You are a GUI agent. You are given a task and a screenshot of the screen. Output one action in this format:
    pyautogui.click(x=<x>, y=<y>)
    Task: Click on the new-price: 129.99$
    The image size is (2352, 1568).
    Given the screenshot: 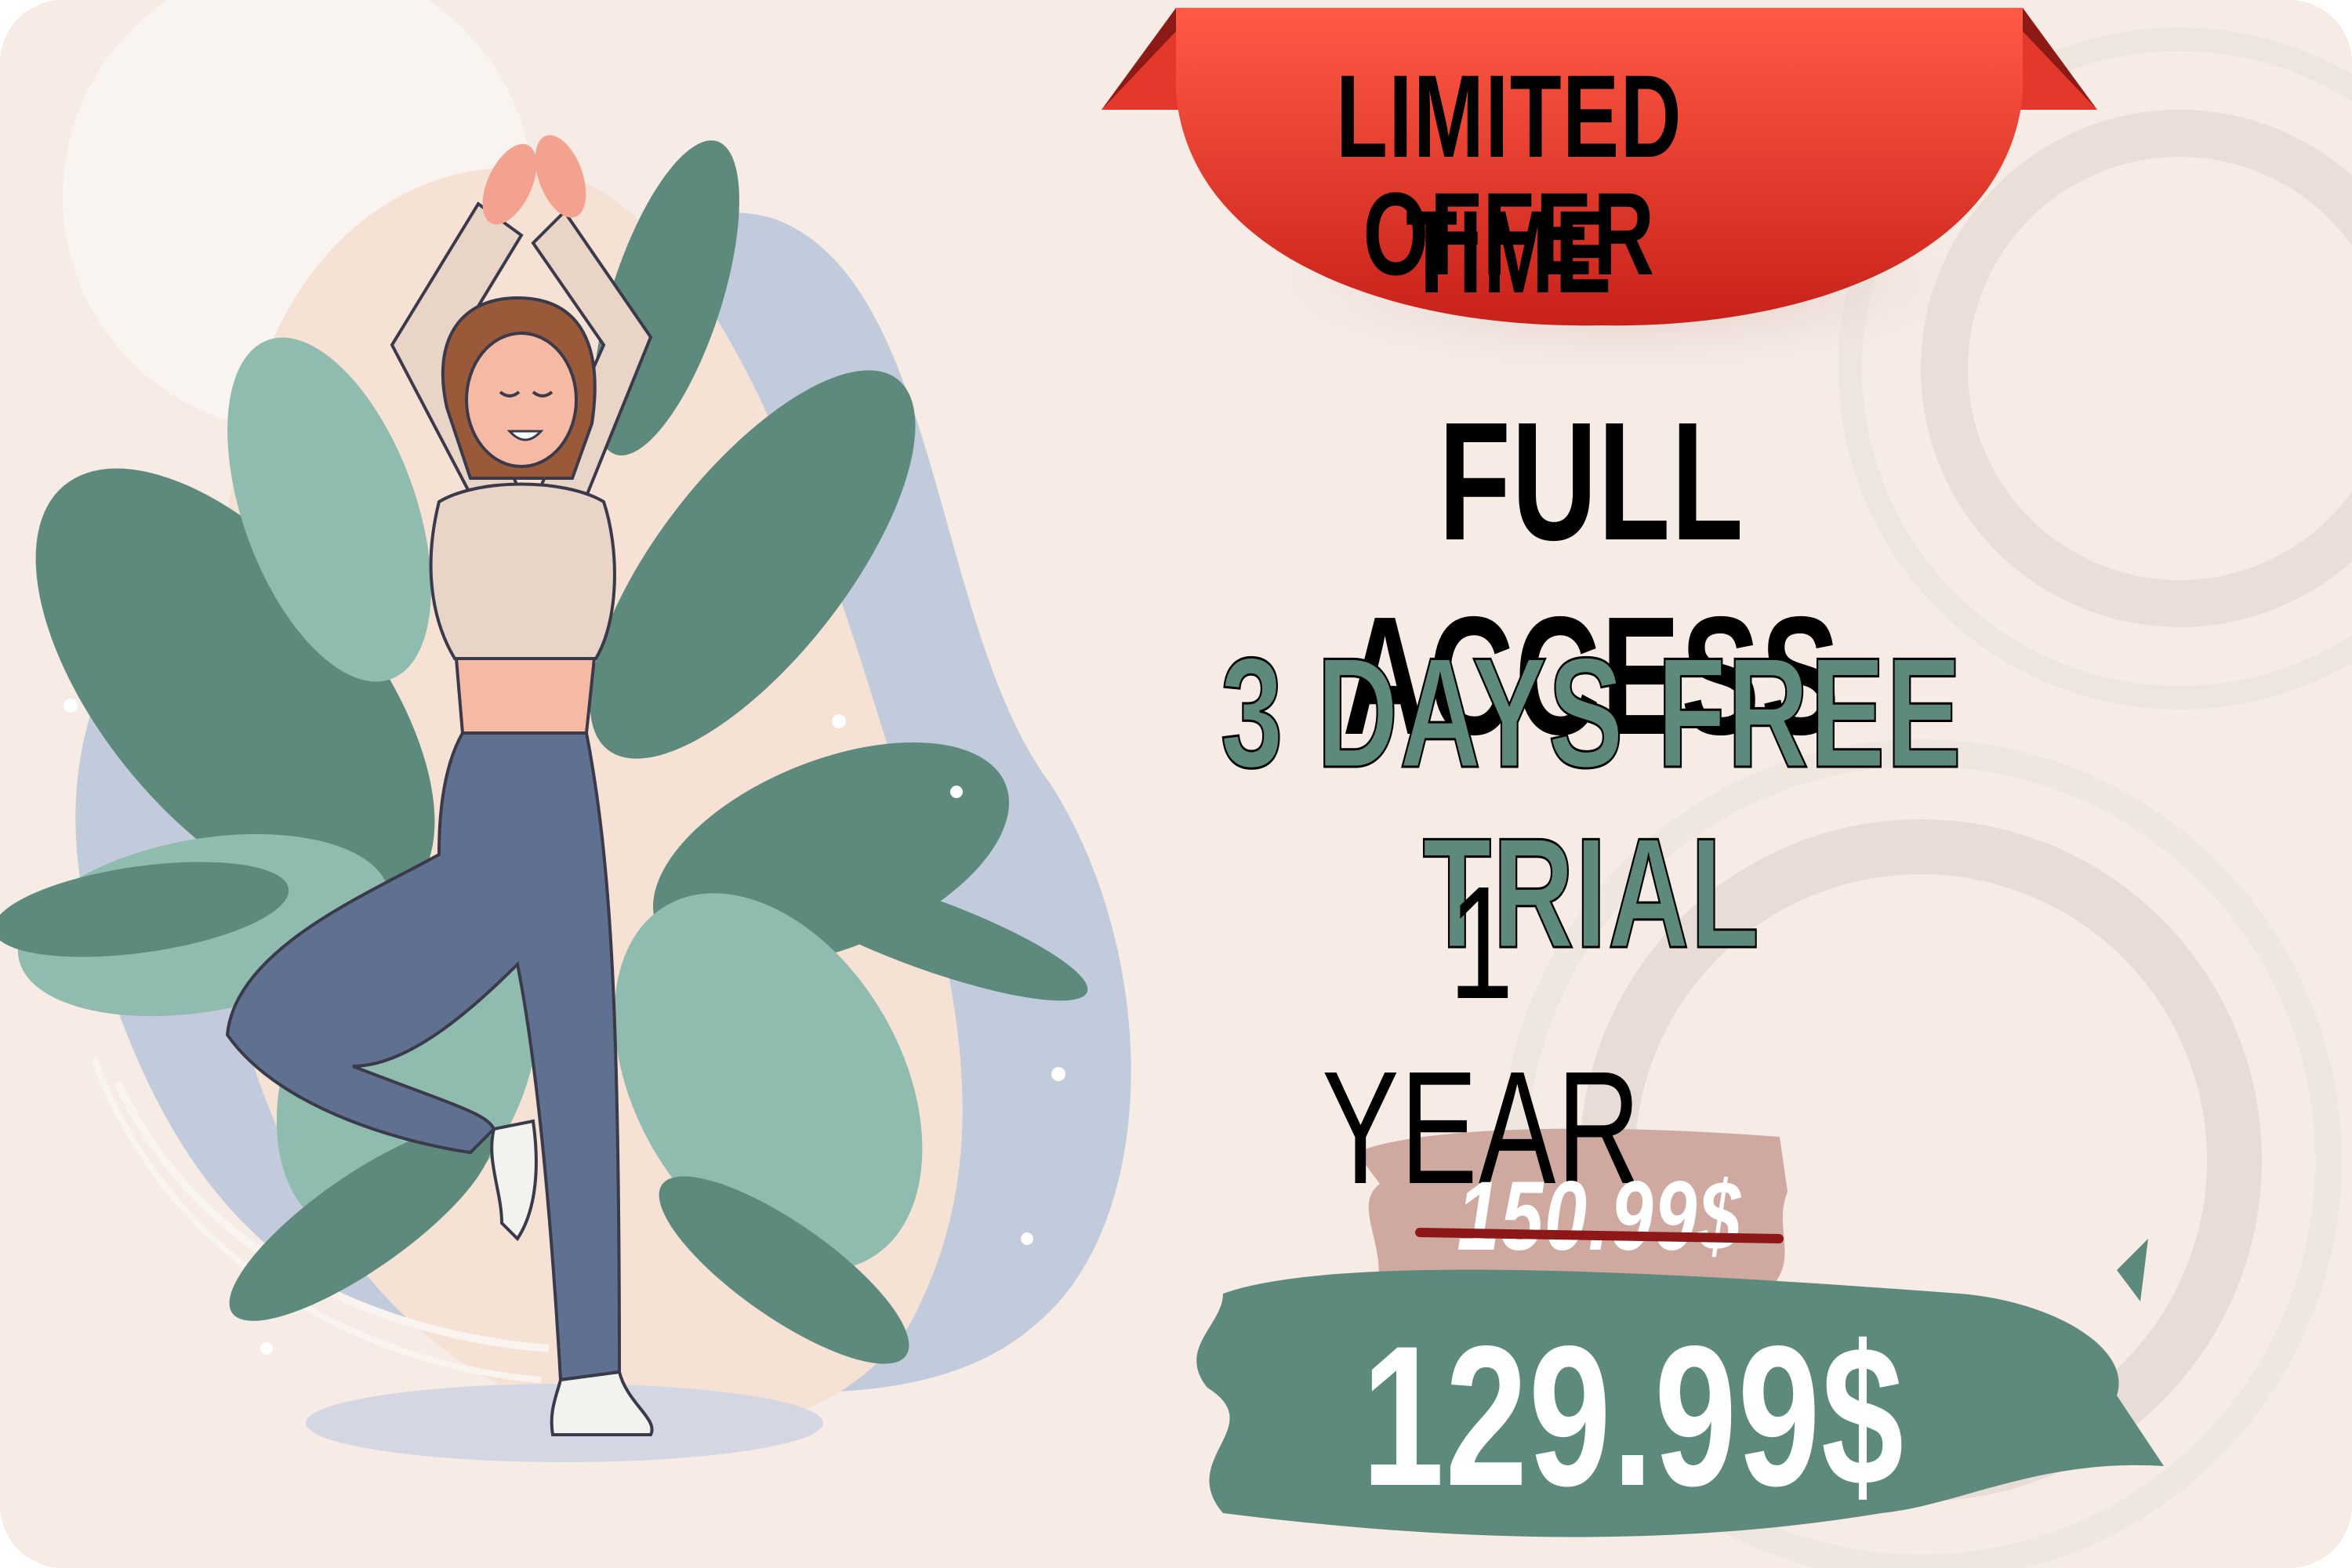 What is the action you would take?
    pyautogui.click(x=1633, y=1416)
    